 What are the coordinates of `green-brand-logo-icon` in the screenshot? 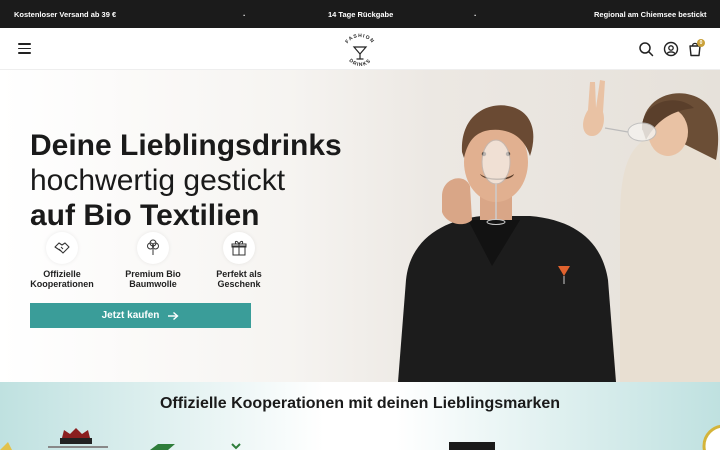 It's located at (162, 447).